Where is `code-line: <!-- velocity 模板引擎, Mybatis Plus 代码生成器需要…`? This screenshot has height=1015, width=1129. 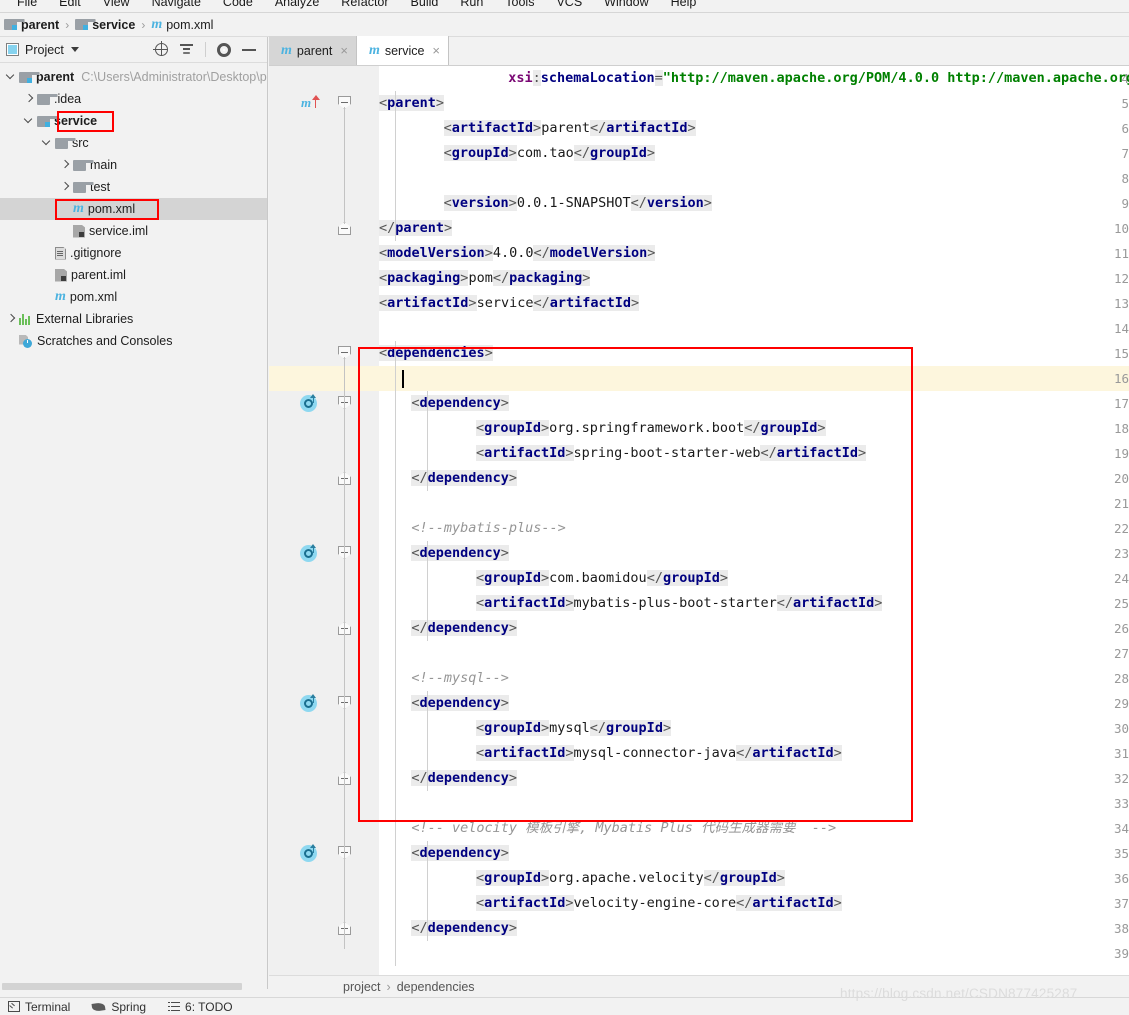
code-line: <!-- velocity 模板引擎, Mybatis Plus 代码生成器需要… is located at coordinates (623, 828).